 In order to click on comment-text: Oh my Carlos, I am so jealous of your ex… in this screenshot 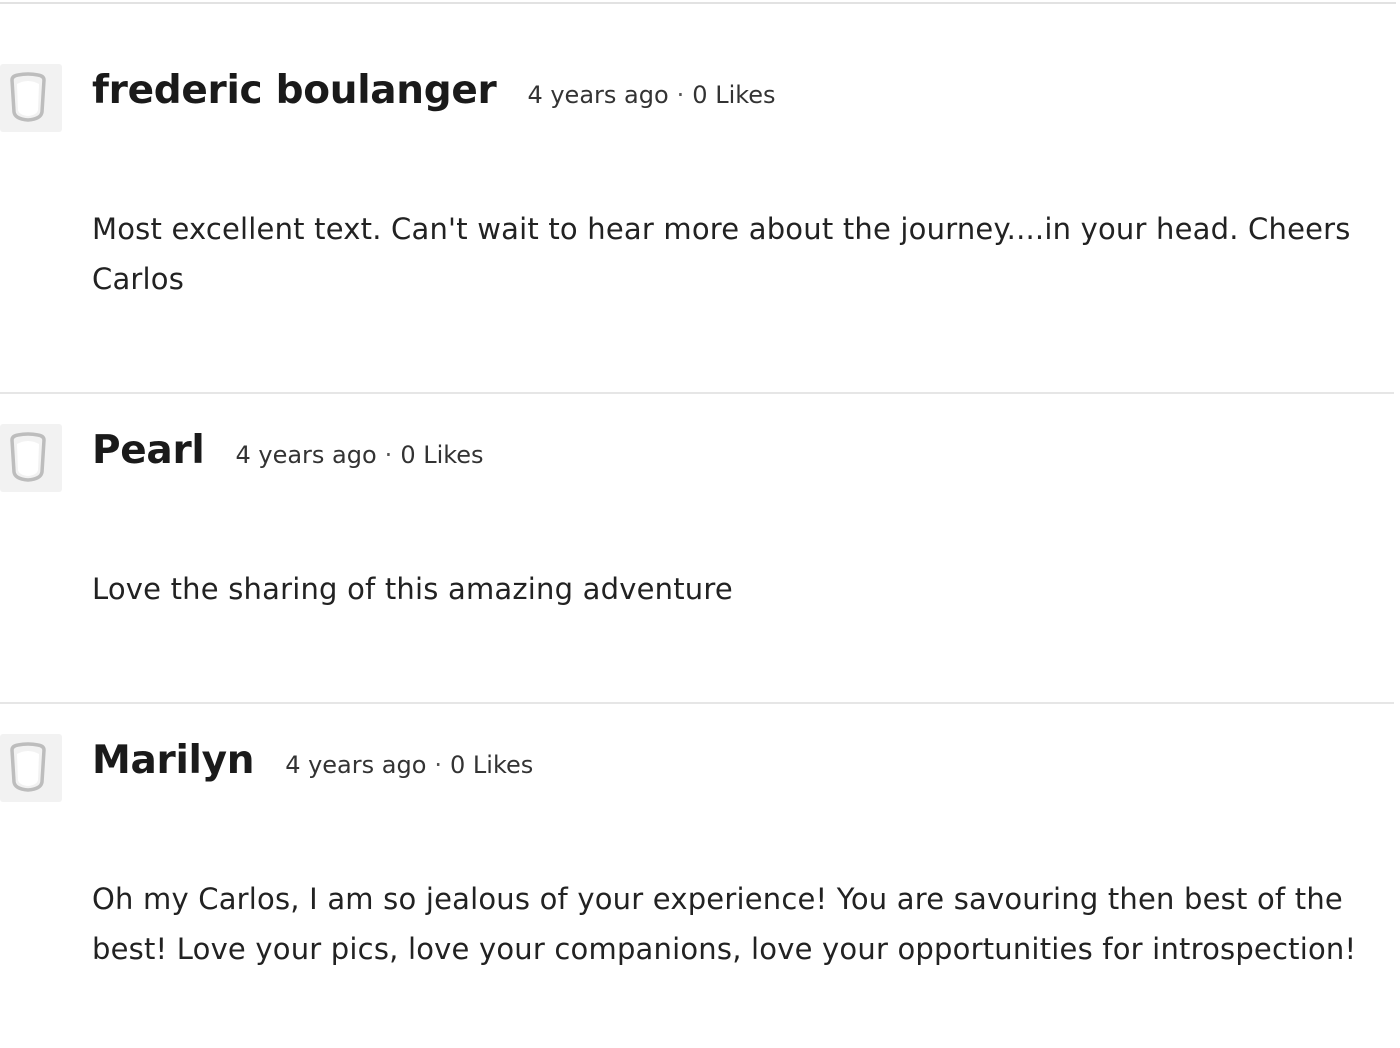, I will do `click(724, 924)`.